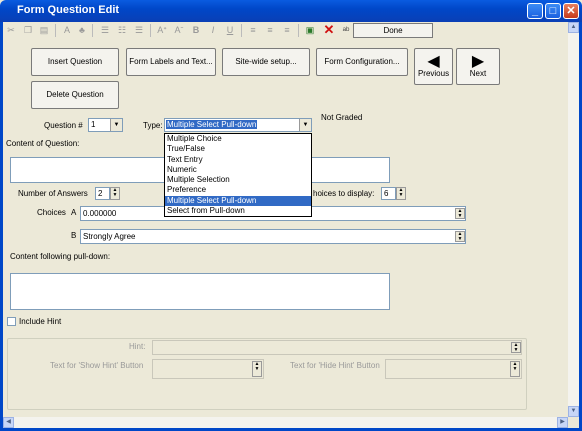 Image resolution: width=582 pixels, height=431 pixels. I want to click on horizontal-scrollbar: ◀ ▶, so click(285, 422).